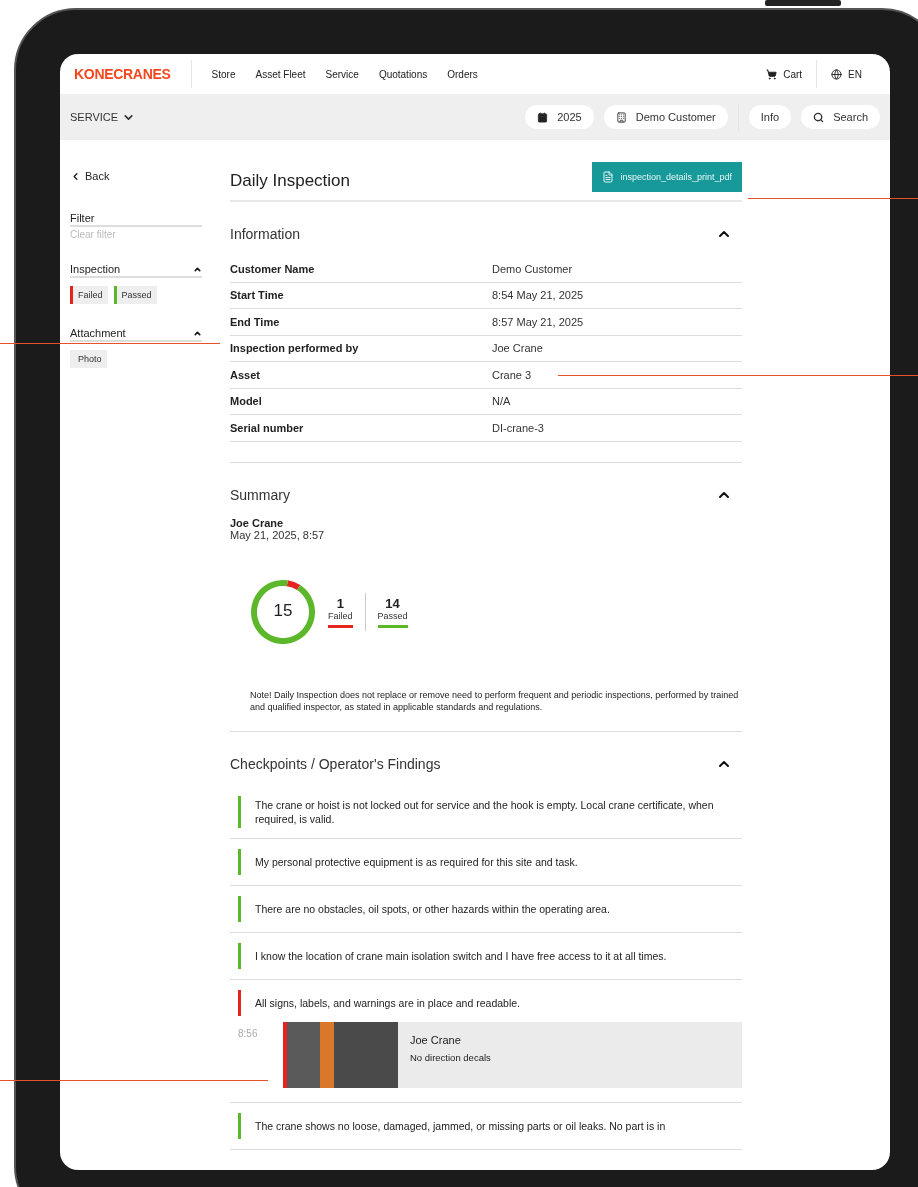  What do you see at coordinates (246, 401) in the screenshot?
I see `info-label: Model` at bounding box center [246, 401].